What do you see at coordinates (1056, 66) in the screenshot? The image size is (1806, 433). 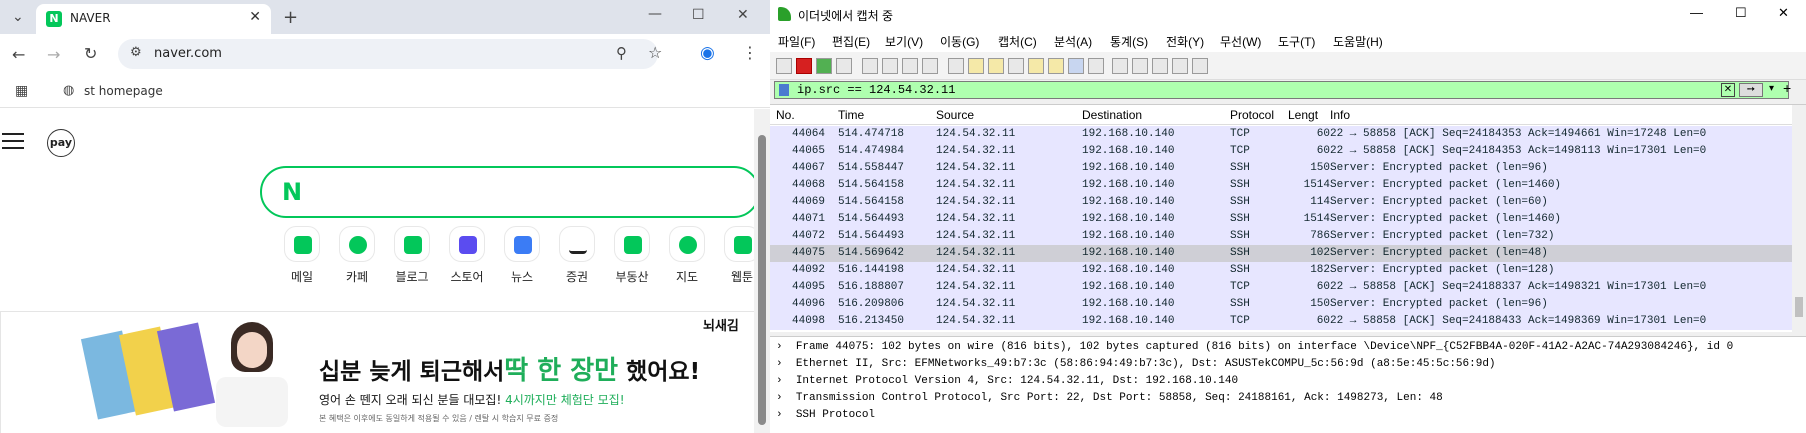 I see `last-packet-icon` at bounding box center [1056, 66].